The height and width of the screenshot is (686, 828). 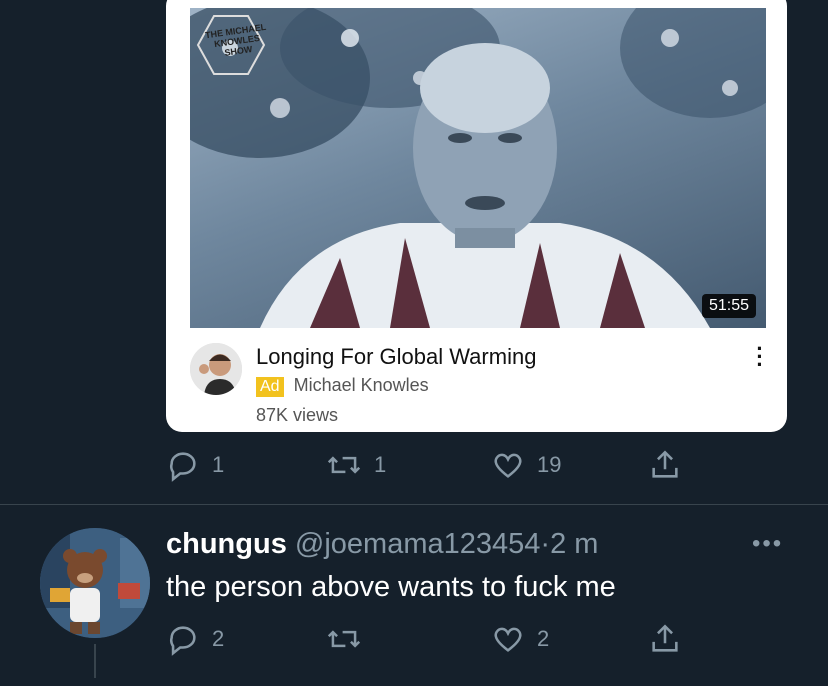 What do you see at coordinates (549, 464) in the screenshot?
I see `like-count: 19` at bounding box center [549, 464].